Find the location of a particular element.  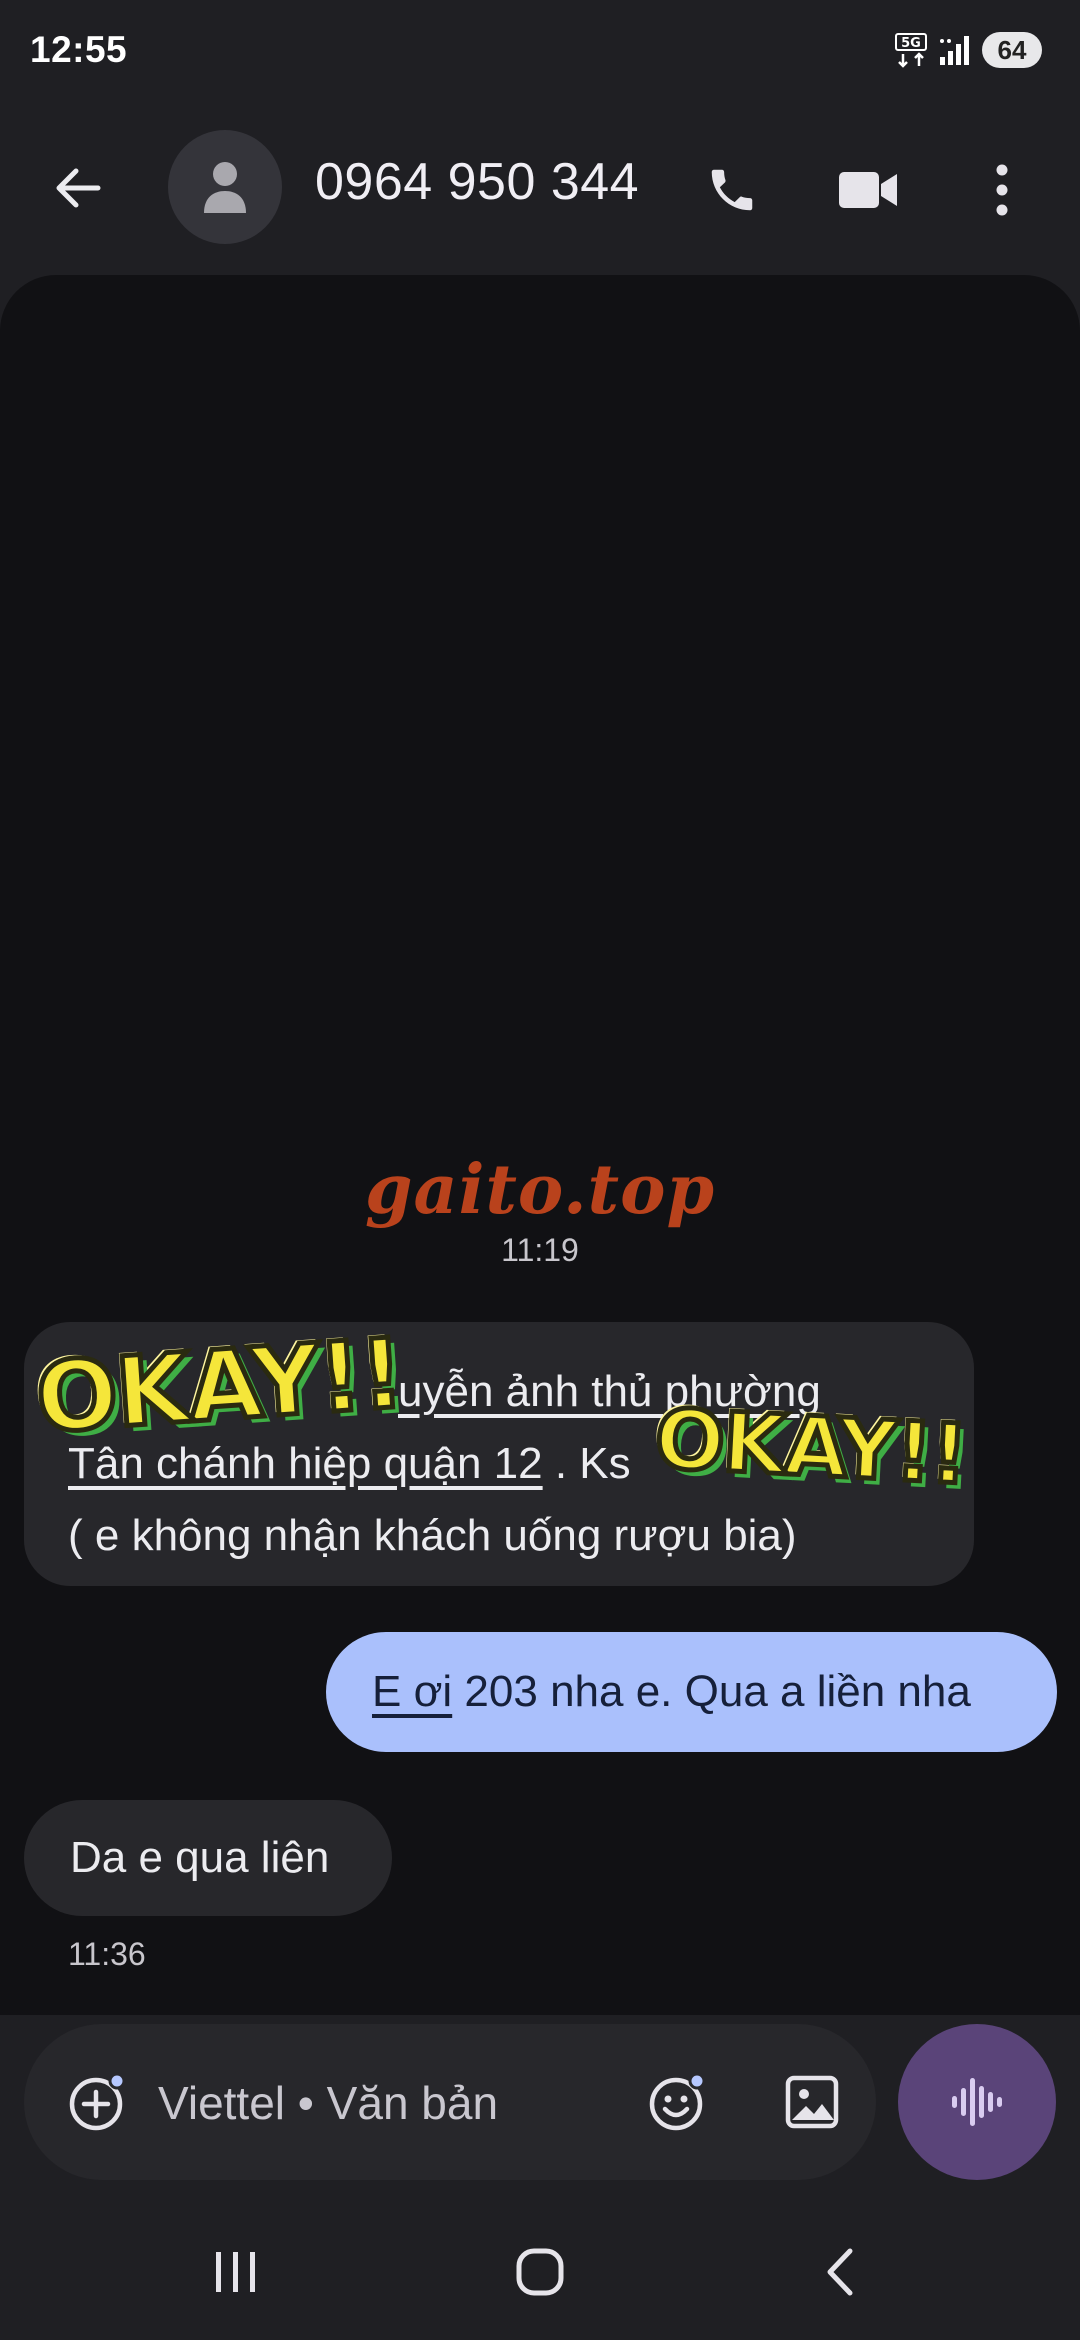

back-button is located at coordinates (78, 188).